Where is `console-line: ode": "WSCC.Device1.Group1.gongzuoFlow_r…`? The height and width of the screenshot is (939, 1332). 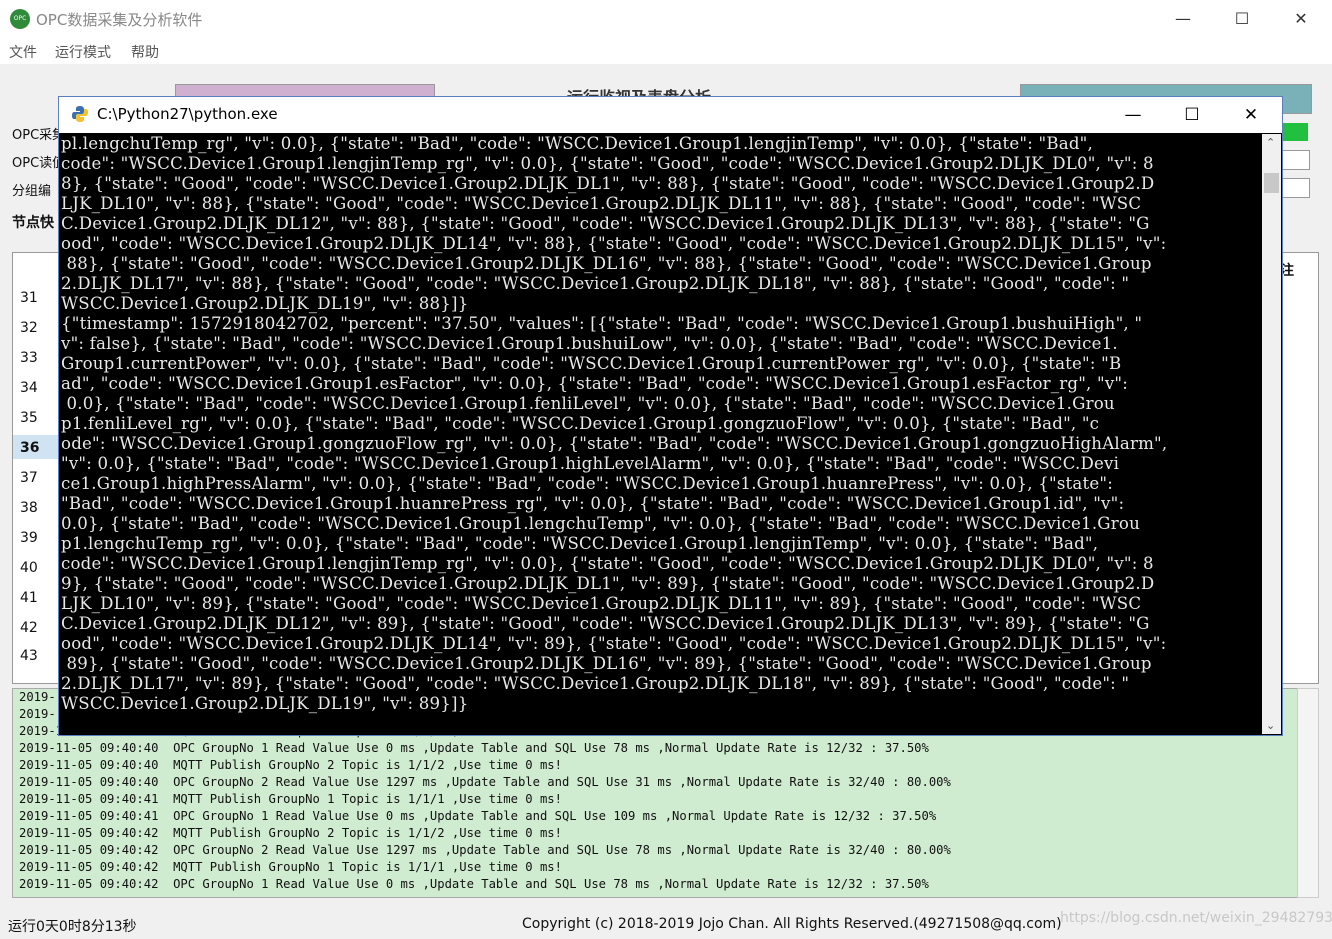
console-line: ode": "WSCC.Device1.Group1.gongzuoFlow_r… is located at coordinates (614, 443).